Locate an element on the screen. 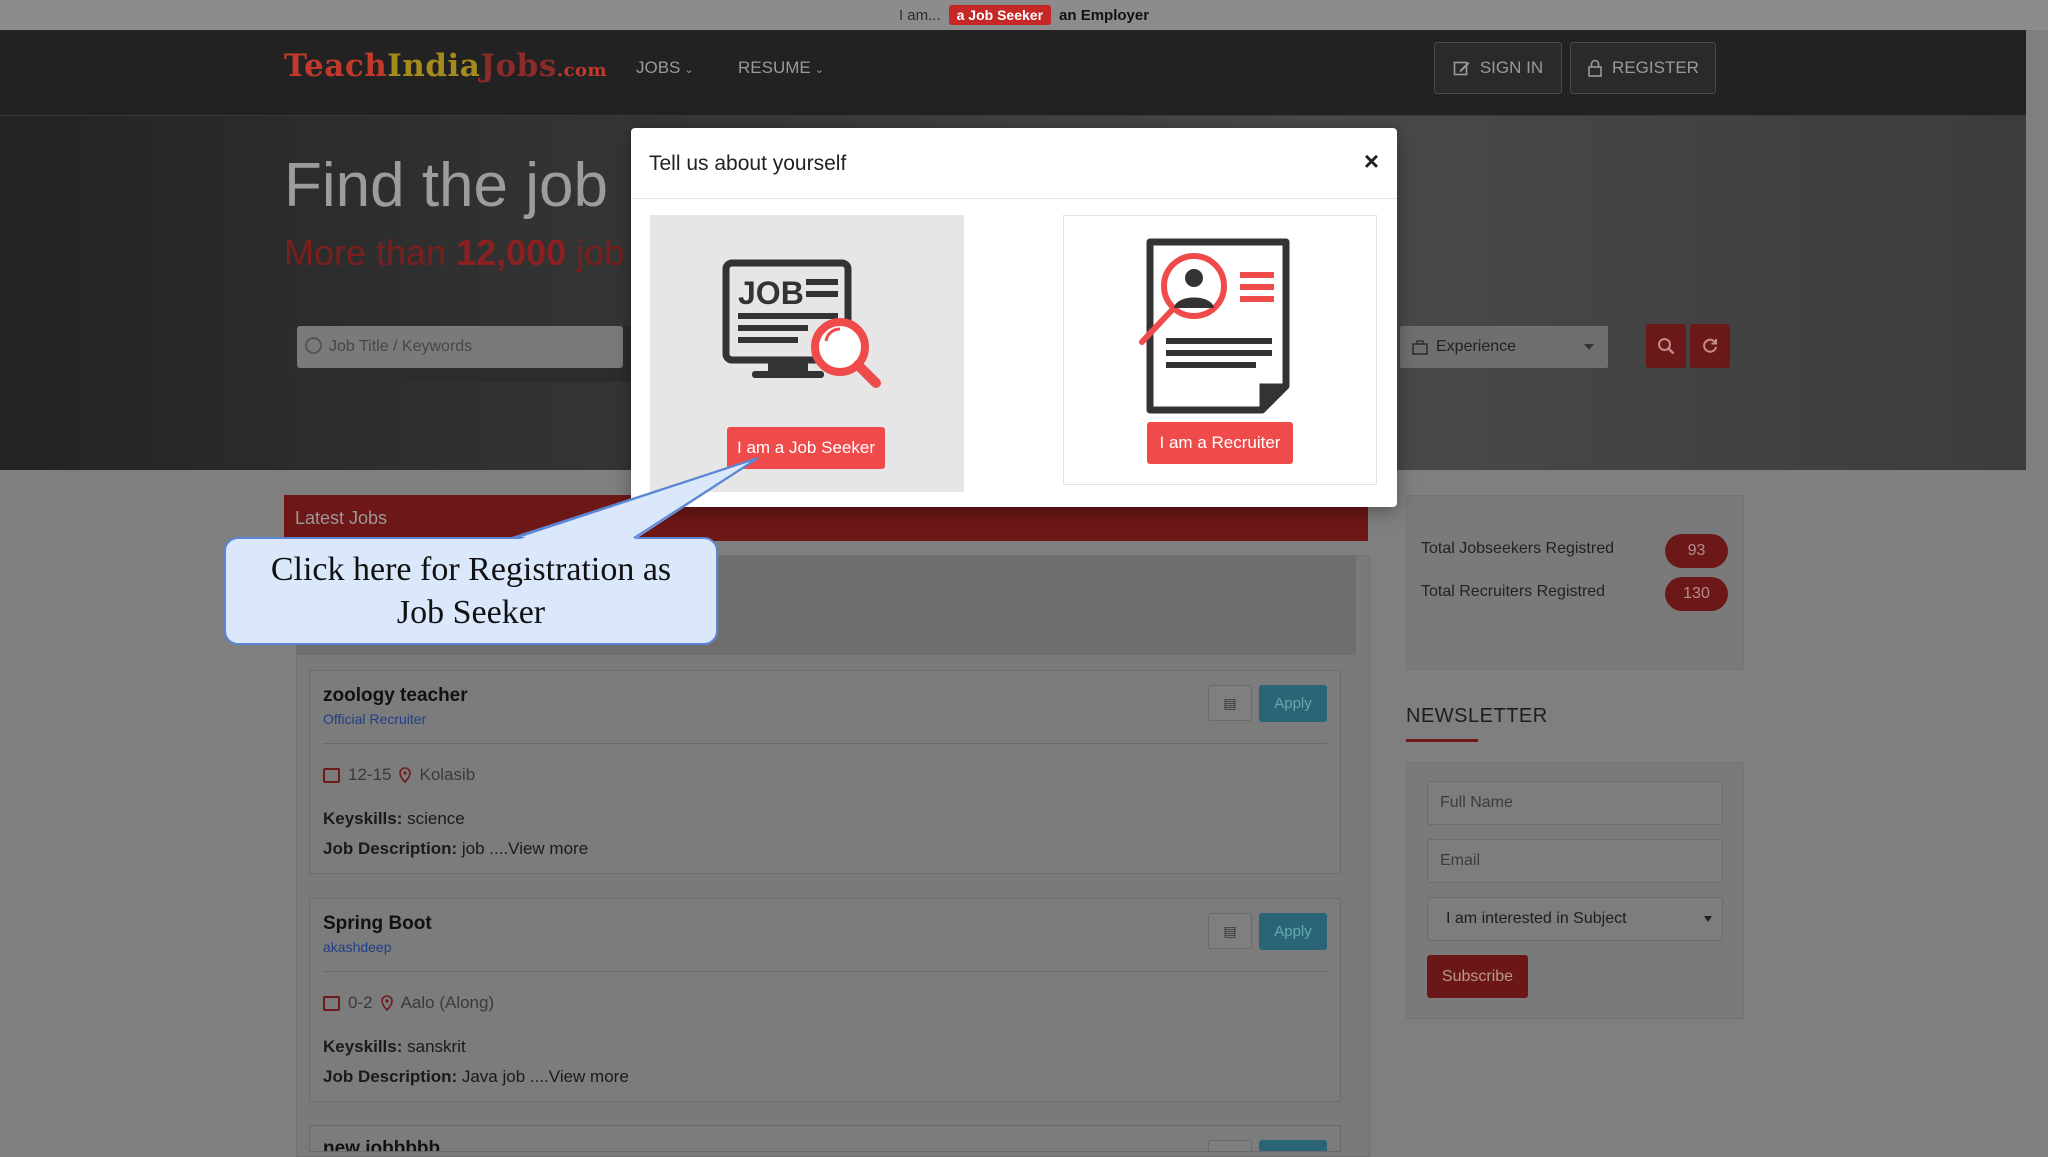  job-location: Aalo (Along) is located at coordinates (447, 1002).